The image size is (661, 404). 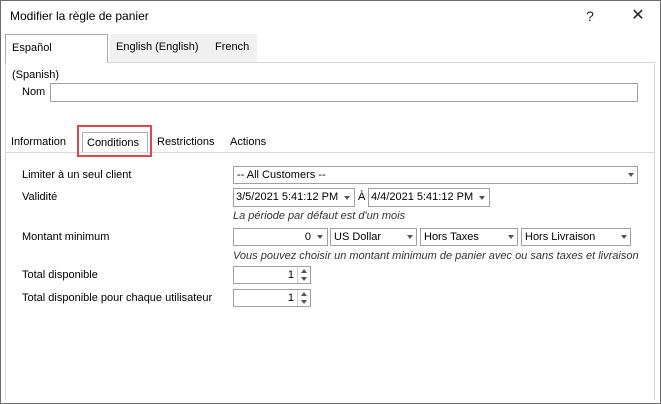 I want to click on validity-from-value: 3/5/2021 5:41:12 PM, so click(x=287, y=197).